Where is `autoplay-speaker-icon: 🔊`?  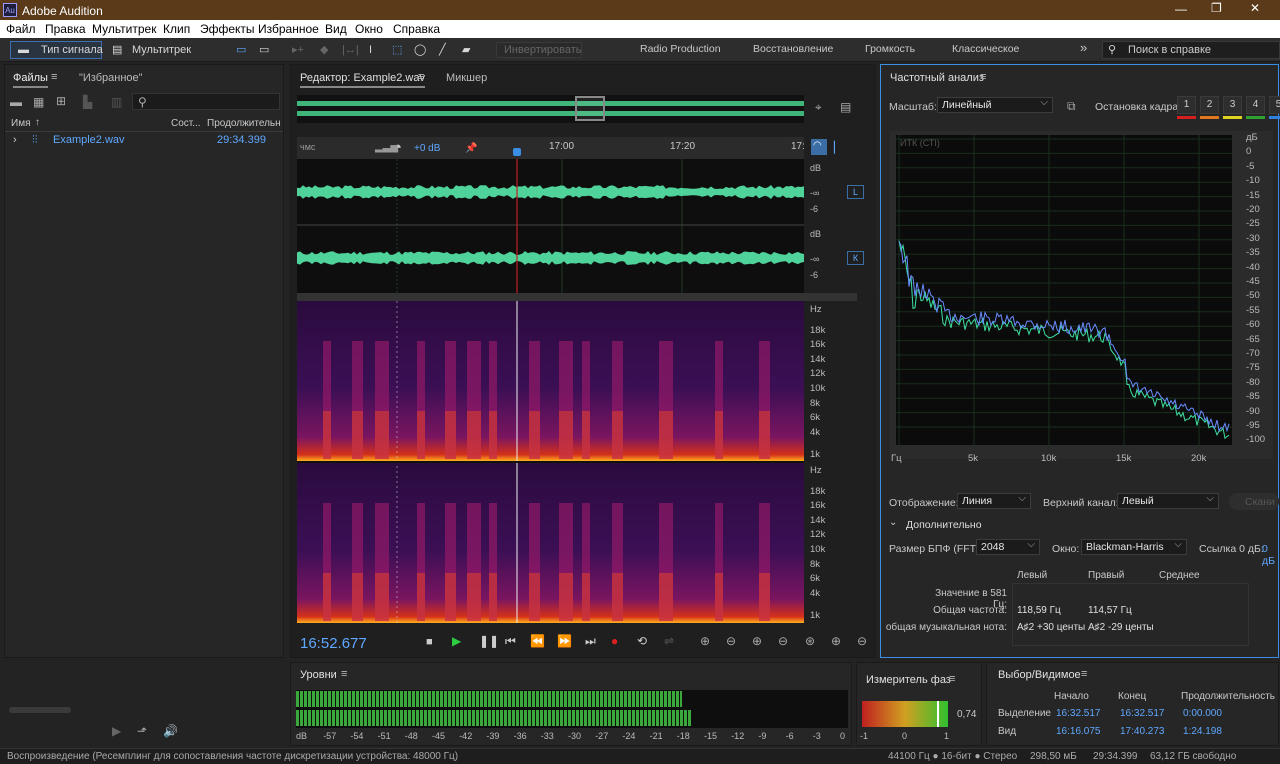 autoplay-speaker-icon: 🔊 is located at coordinates (170, 731).